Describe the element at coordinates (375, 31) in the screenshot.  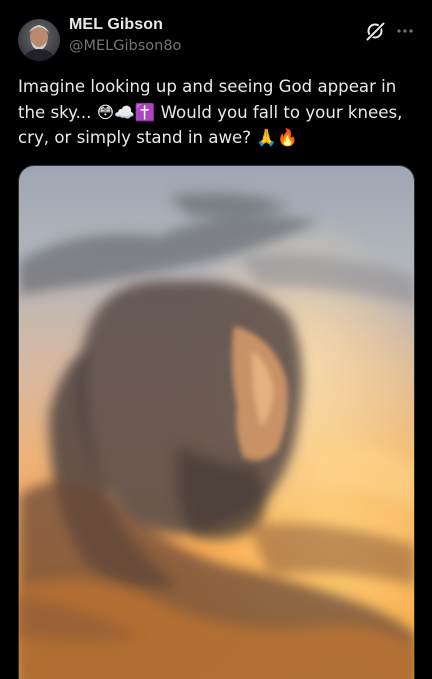
I see `grok-icon` at that location.